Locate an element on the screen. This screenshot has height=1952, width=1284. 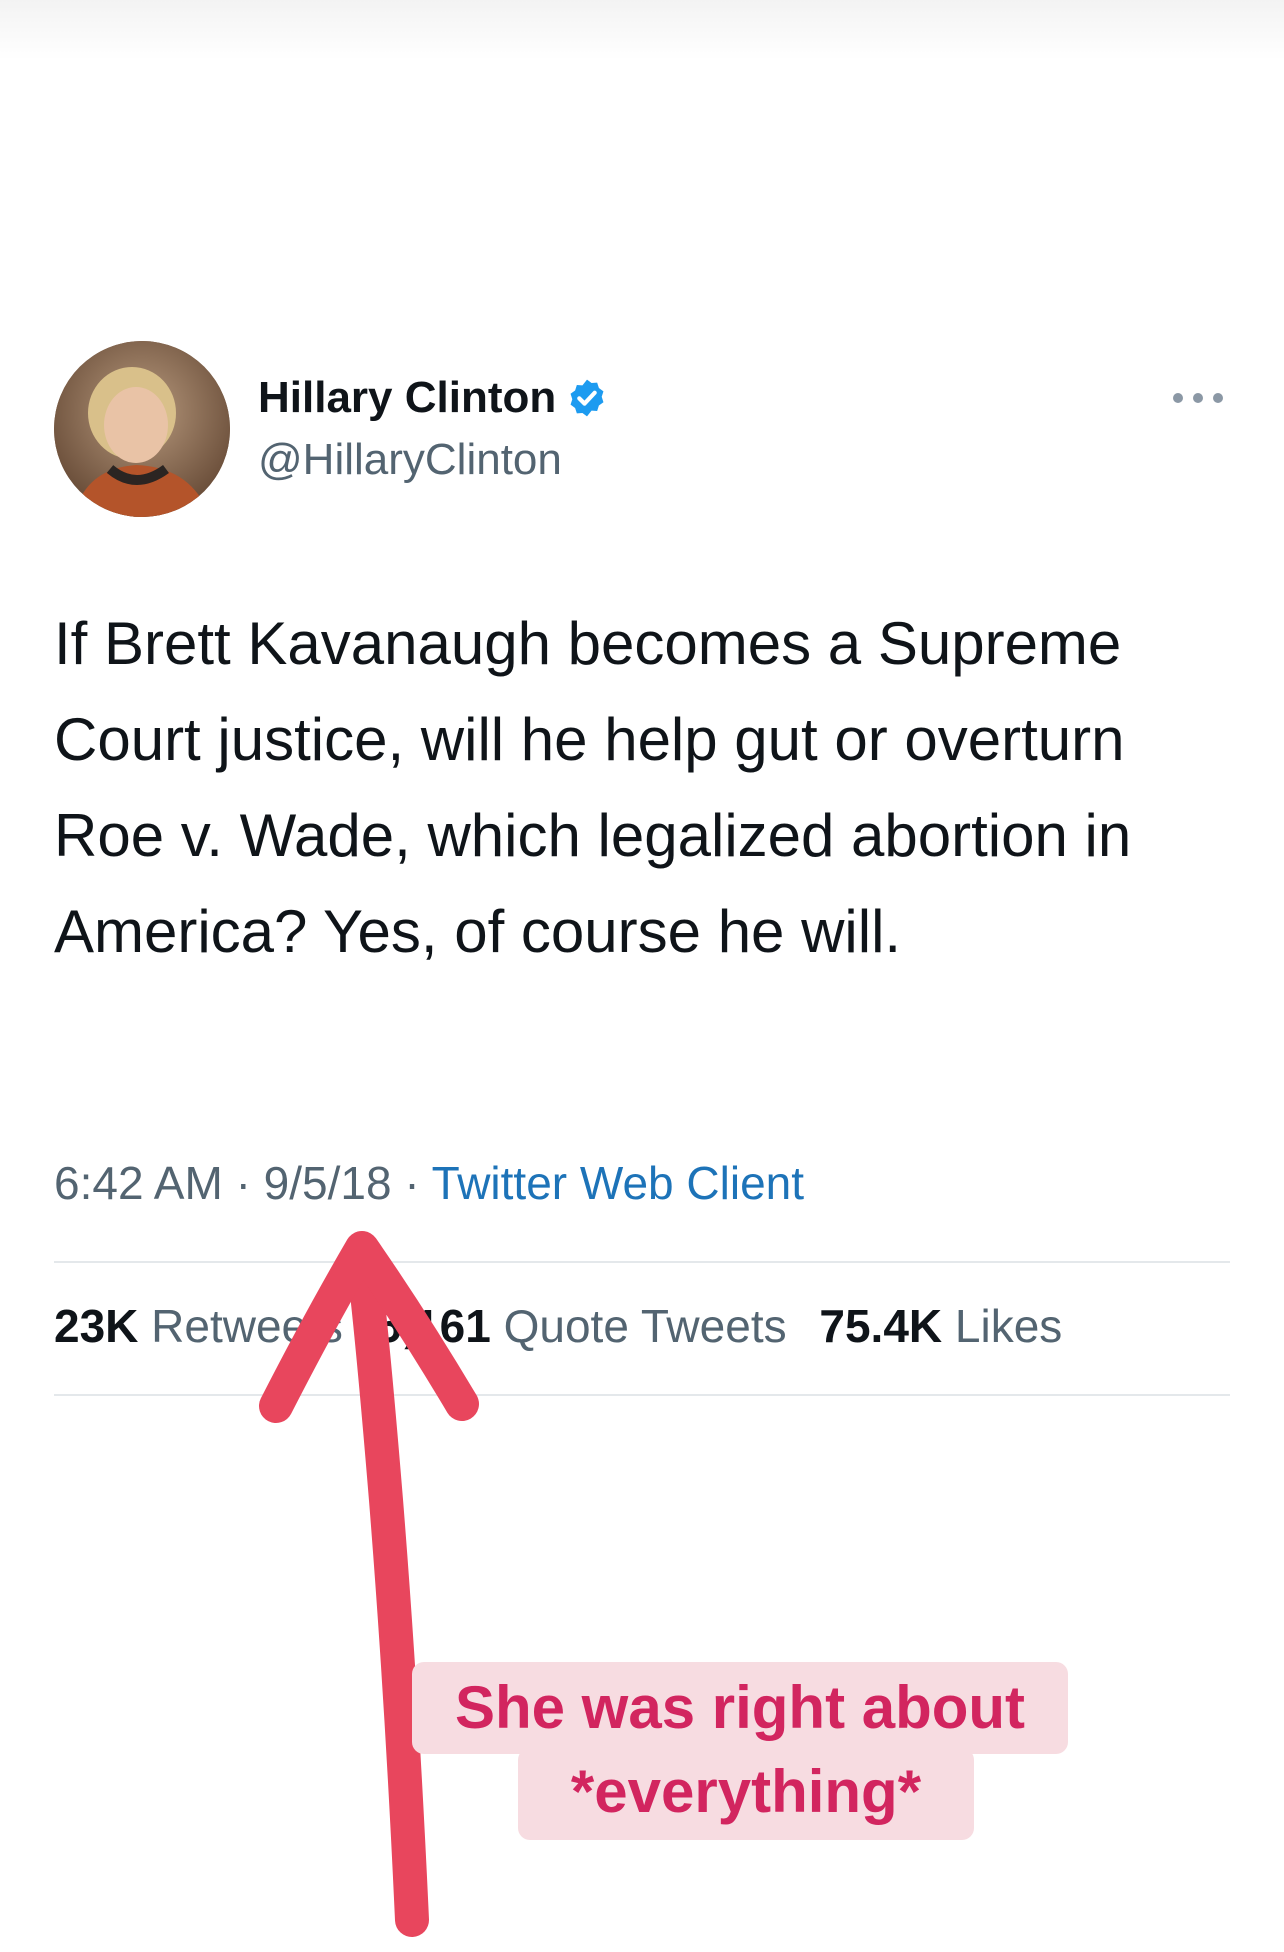
display-name-text: Hillary Clinton is located at coordinates (407, 397).